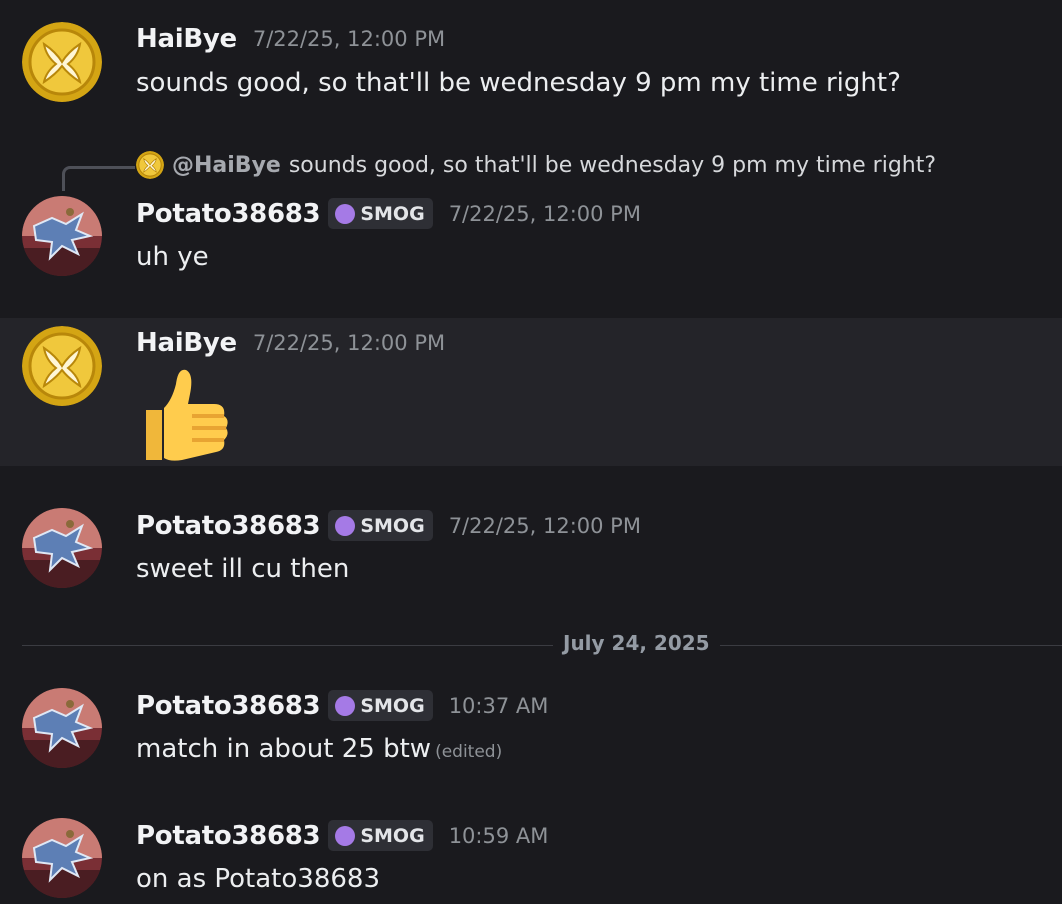 The image size is (1062, 904). I want to click on reply-connector, so click(98, 178).